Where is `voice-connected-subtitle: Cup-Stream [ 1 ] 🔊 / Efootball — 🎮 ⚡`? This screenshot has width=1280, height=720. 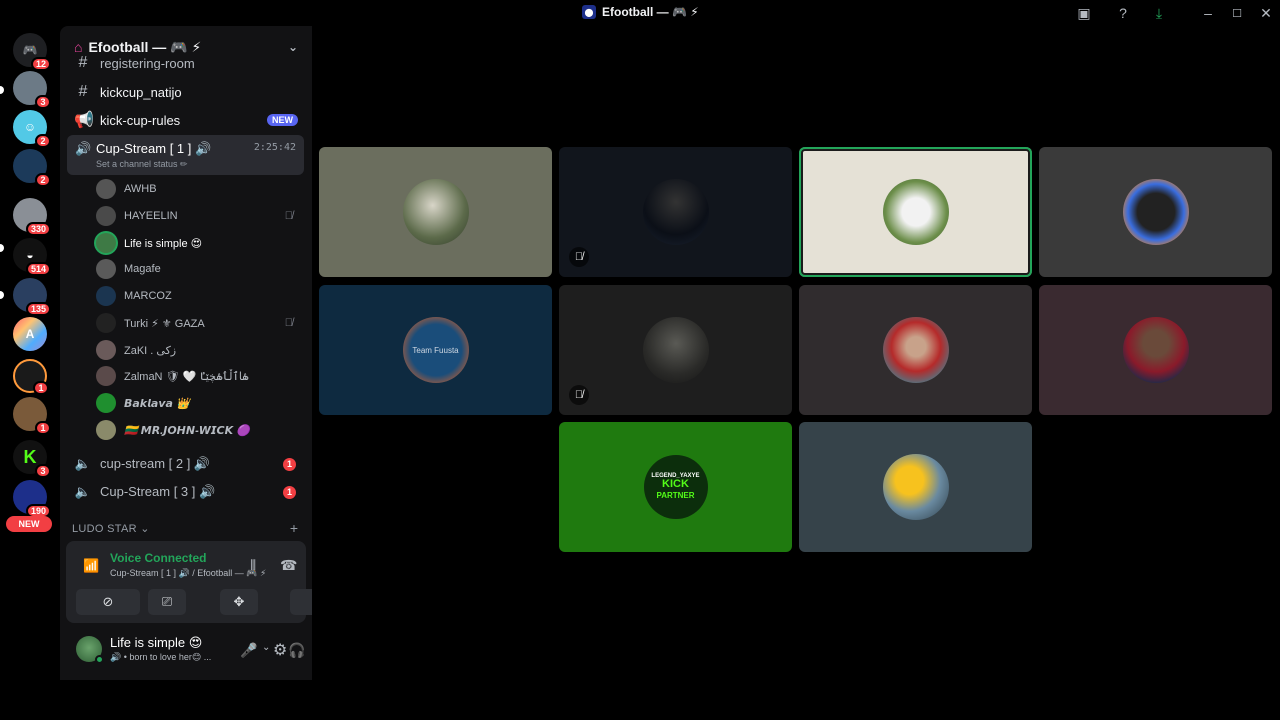
voice-connected-subtitle: Cup-Stream [ 1 ] 🔊 / Efootball — 🎮 ⚡ is located at coordinates (188, 573).